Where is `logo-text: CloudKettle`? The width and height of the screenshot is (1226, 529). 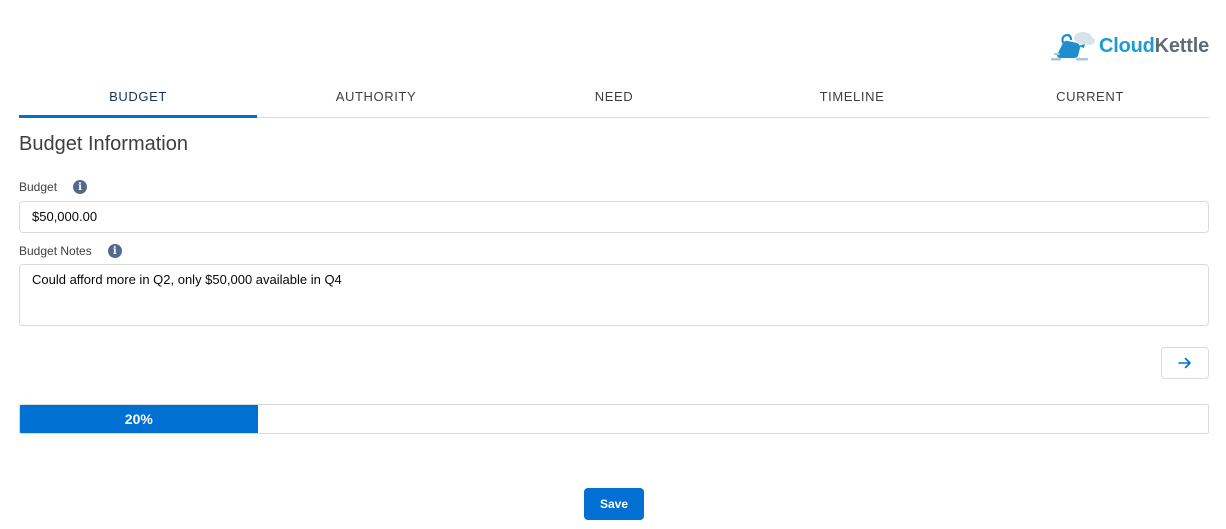 logo-text: CloudKettle is located at coordinates (1154, 46).